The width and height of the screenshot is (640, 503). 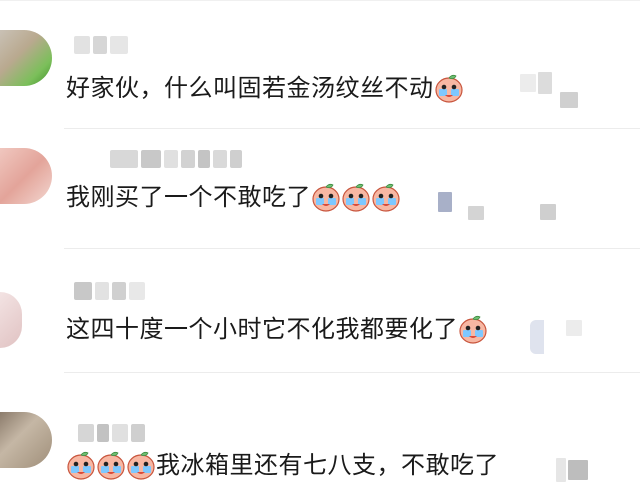 I want to click on comment-text: 我刚买了一个不敢吃了, so click(x=233, y=197).